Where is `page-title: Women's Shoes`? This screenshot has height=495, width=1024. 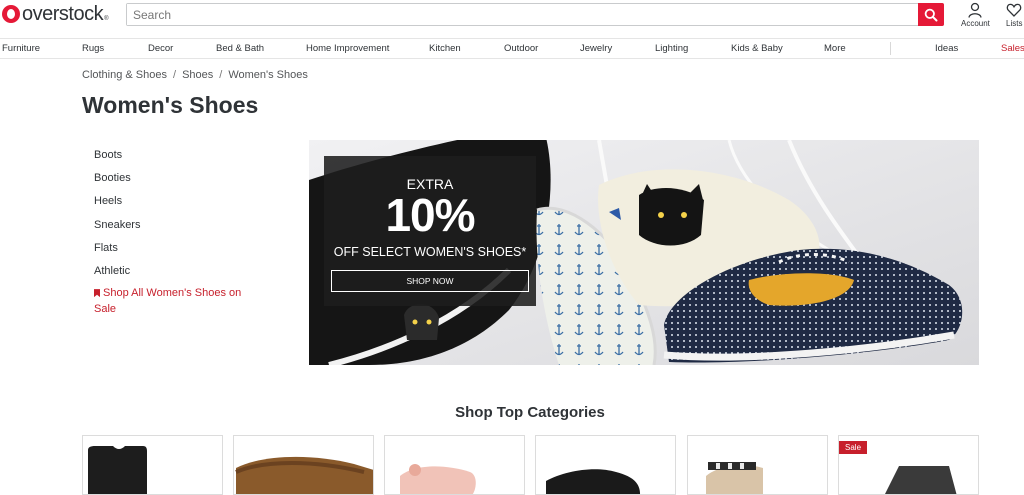 page-title: Women's Shoes is located at coordinates (170, 105).